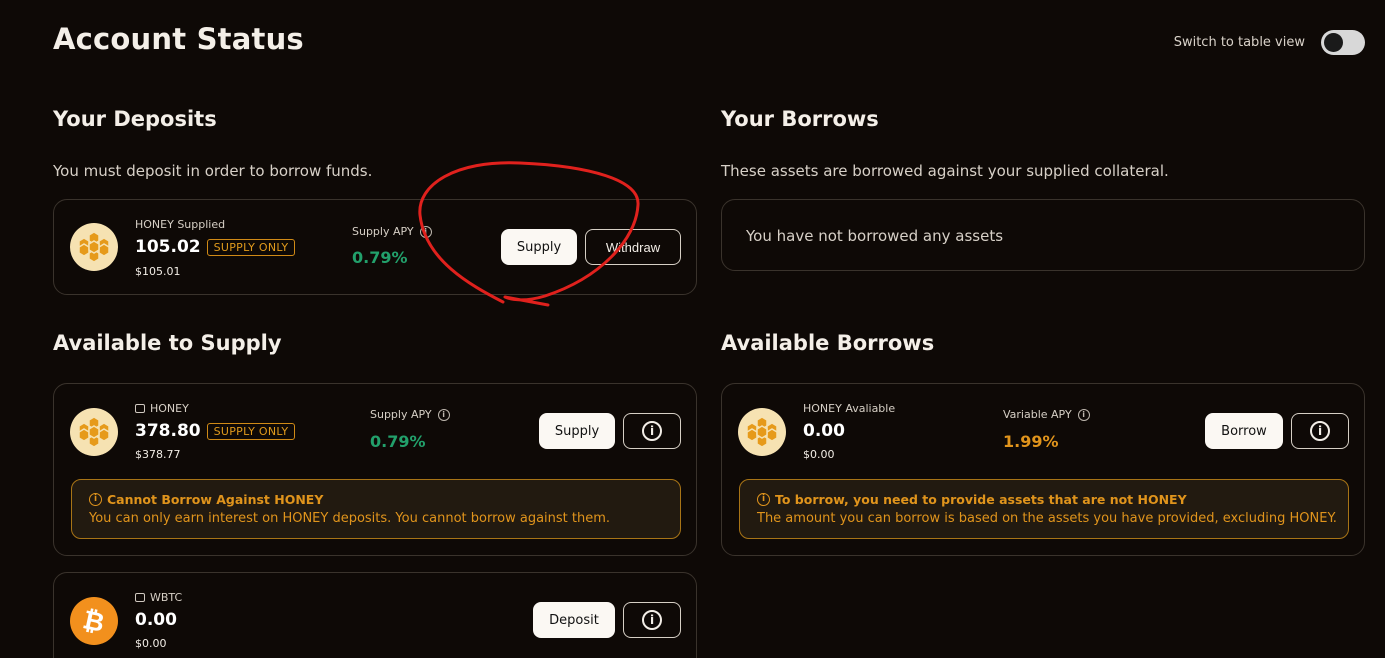  What do you see at coordinates (168, 431) in the screenshot?
I see `amount-value: 378.80` at bounding box center [168, 431].